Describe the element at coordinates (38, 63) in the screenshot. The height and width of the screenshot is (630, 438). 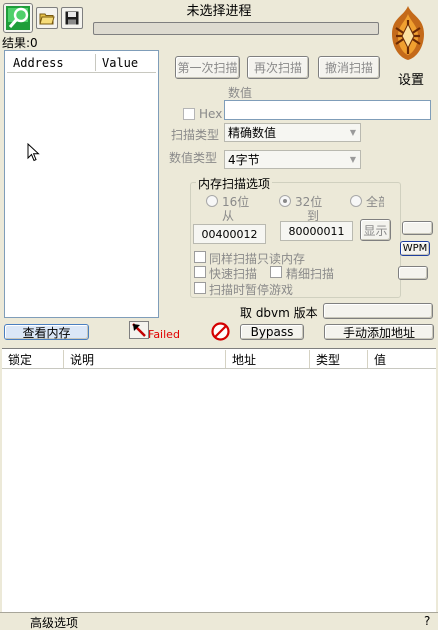
I see `column-address: Address` at that location.